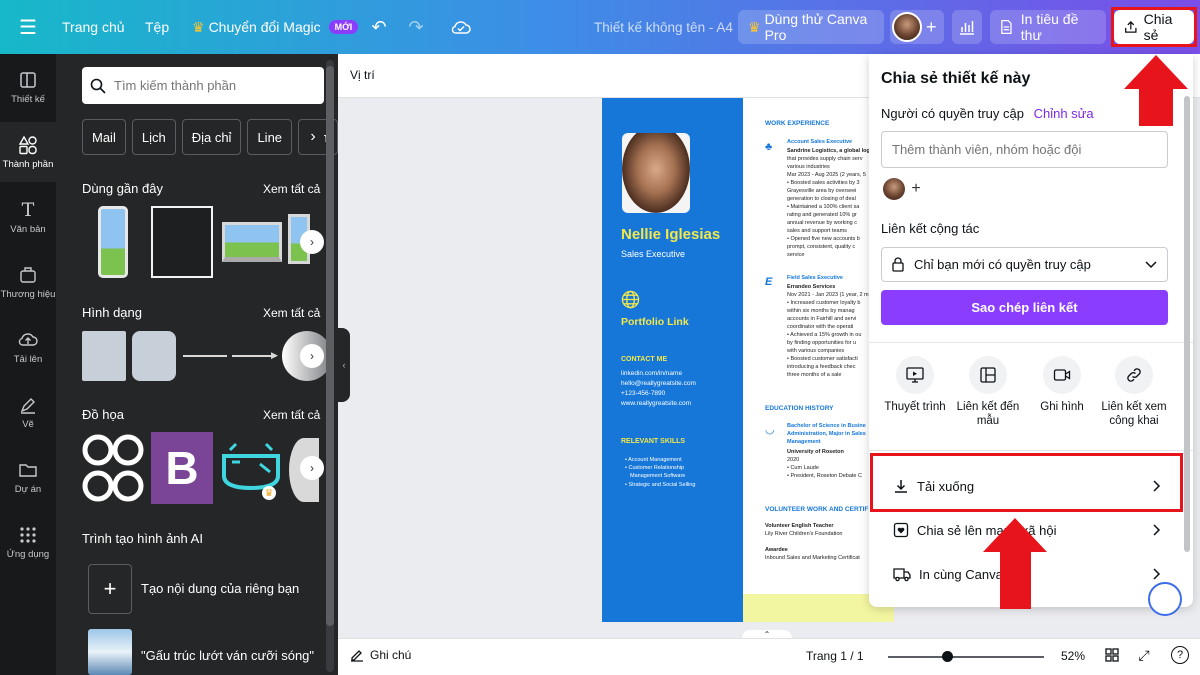 This screenshot has height=675, width=1200. What do you see at coordinates (826, 434) in the screenshot?
I see `edu-subtitle: Administration, Major in Sales` at bounding box center [826, 434].